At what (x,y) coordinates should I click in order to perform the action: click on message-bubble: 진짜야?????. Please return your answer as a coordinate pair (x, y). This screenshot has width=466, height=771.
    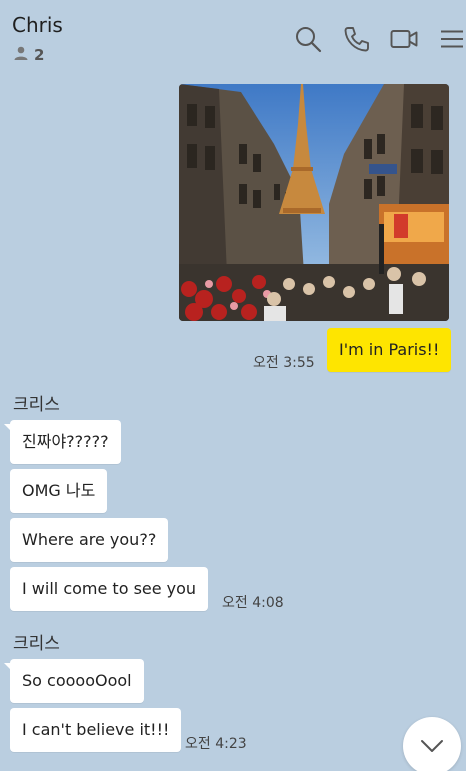
    Looking at the image, I should click on (65, 442).